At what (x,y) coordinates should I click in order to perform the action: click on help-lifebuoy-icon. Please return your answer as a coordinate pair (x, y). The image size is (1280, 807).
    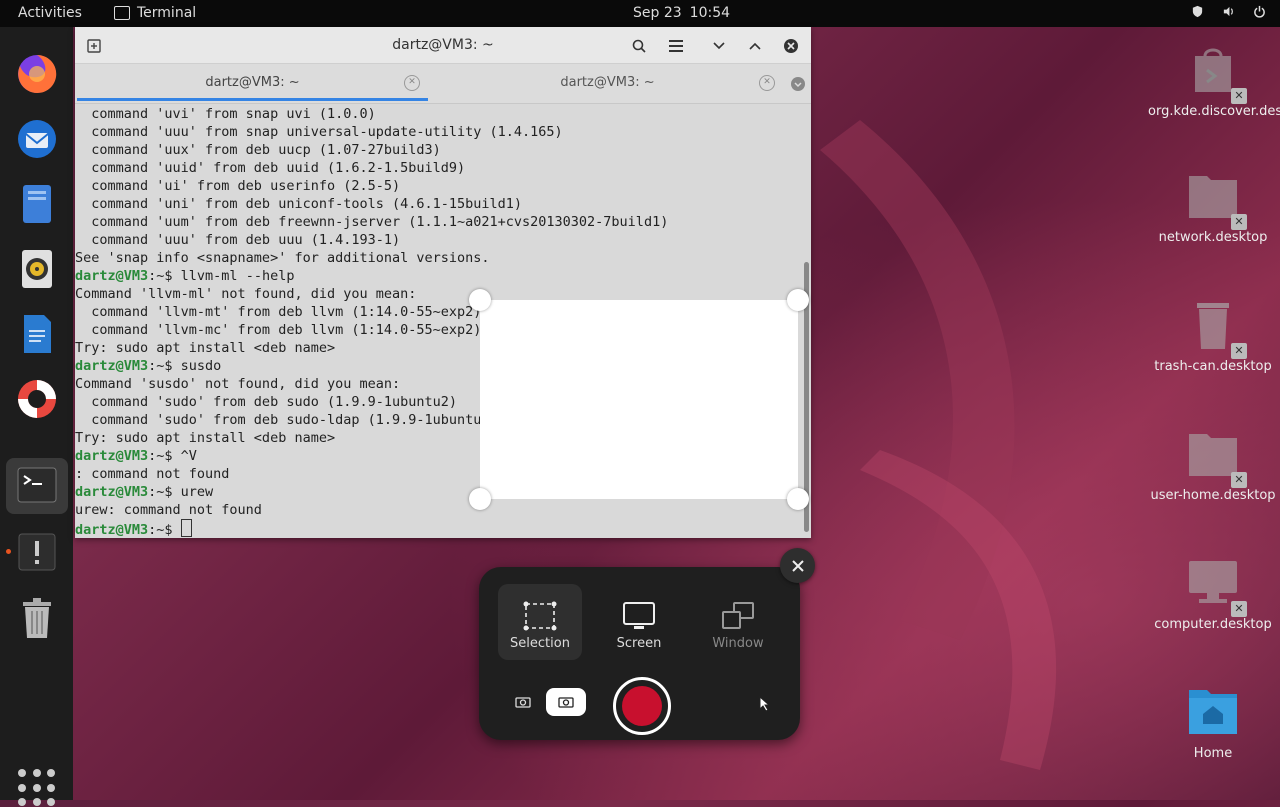
    Looking at the image, I should click on (37, 399).